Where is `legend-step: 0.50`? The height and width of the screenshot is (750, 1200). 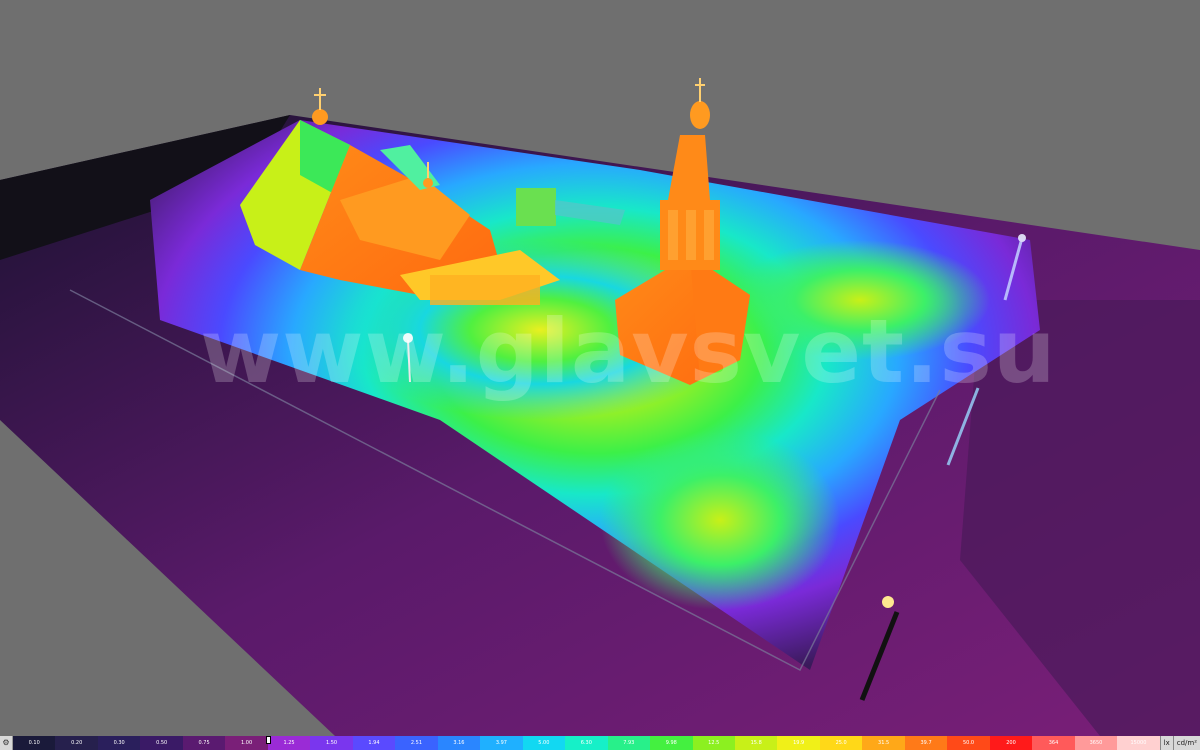 legend-step: 0.50 is located at coordinates (161, 743).